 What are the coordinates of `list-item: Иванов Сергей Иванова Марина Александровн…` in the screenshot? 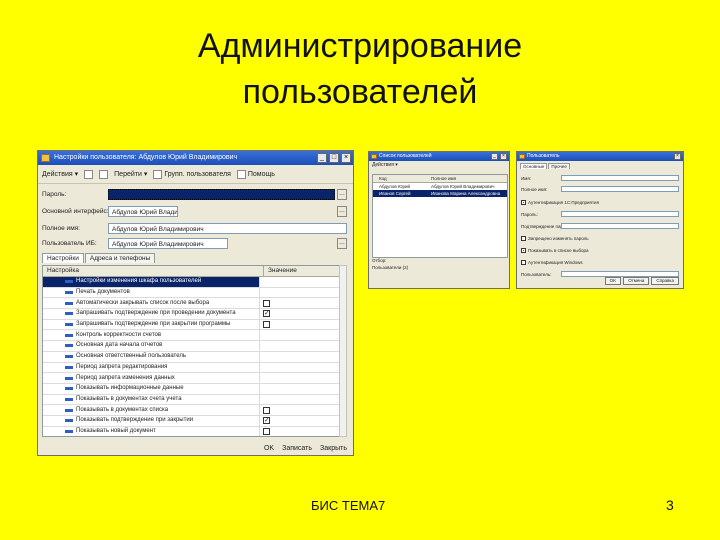 It's located at (440, 193).